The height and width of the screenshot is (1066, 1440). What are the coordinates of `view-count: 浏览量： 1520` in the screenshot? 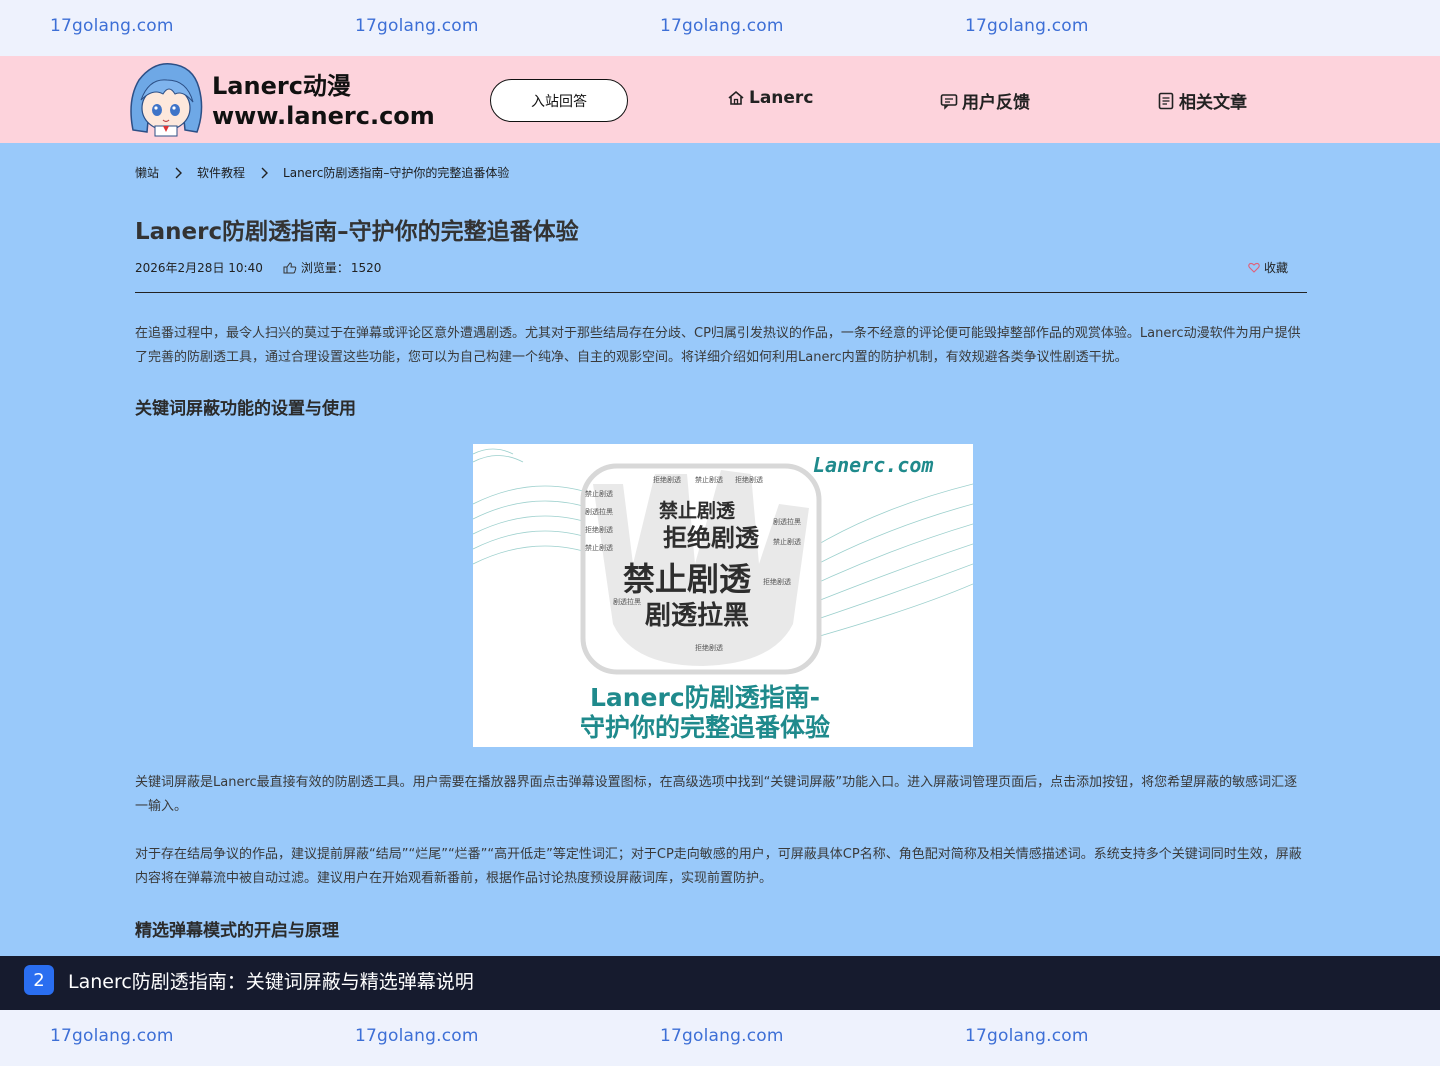 It's located at (332, 267).